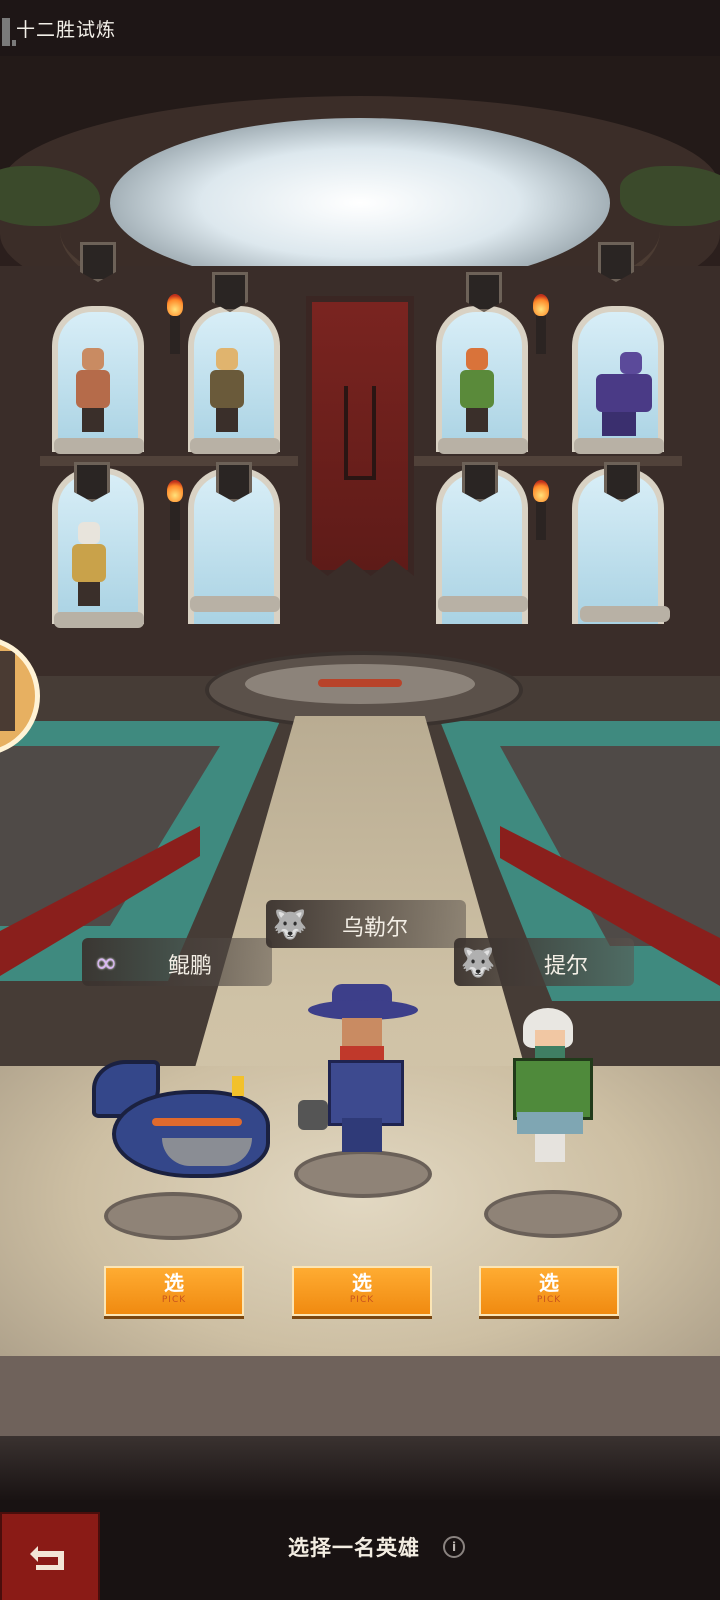  I want to click on dais-mark, so click(360, 683).